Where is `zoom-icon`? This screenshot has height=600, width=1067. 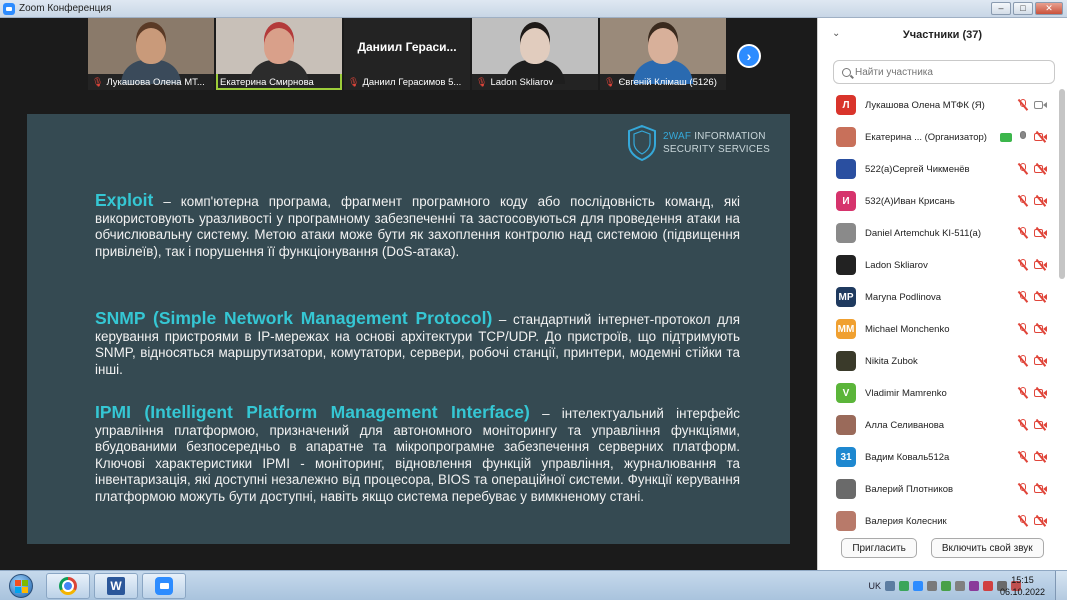 zoom-icon is located at coordinates (164, 586).